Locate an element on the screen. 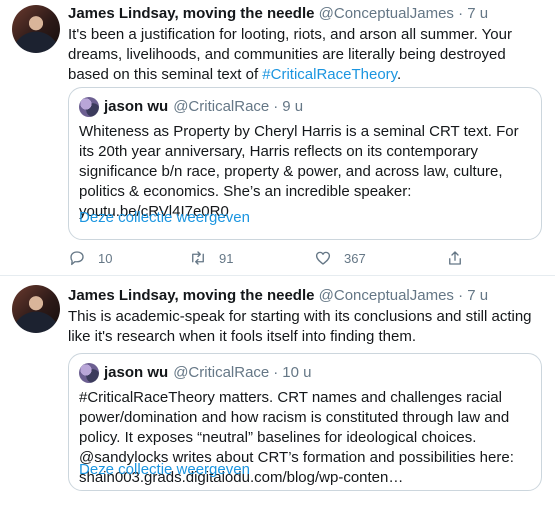 The width and height of the screenshot is (555, 507). quoted-tweet-time: 10 u is located at coordinates (296, 373).